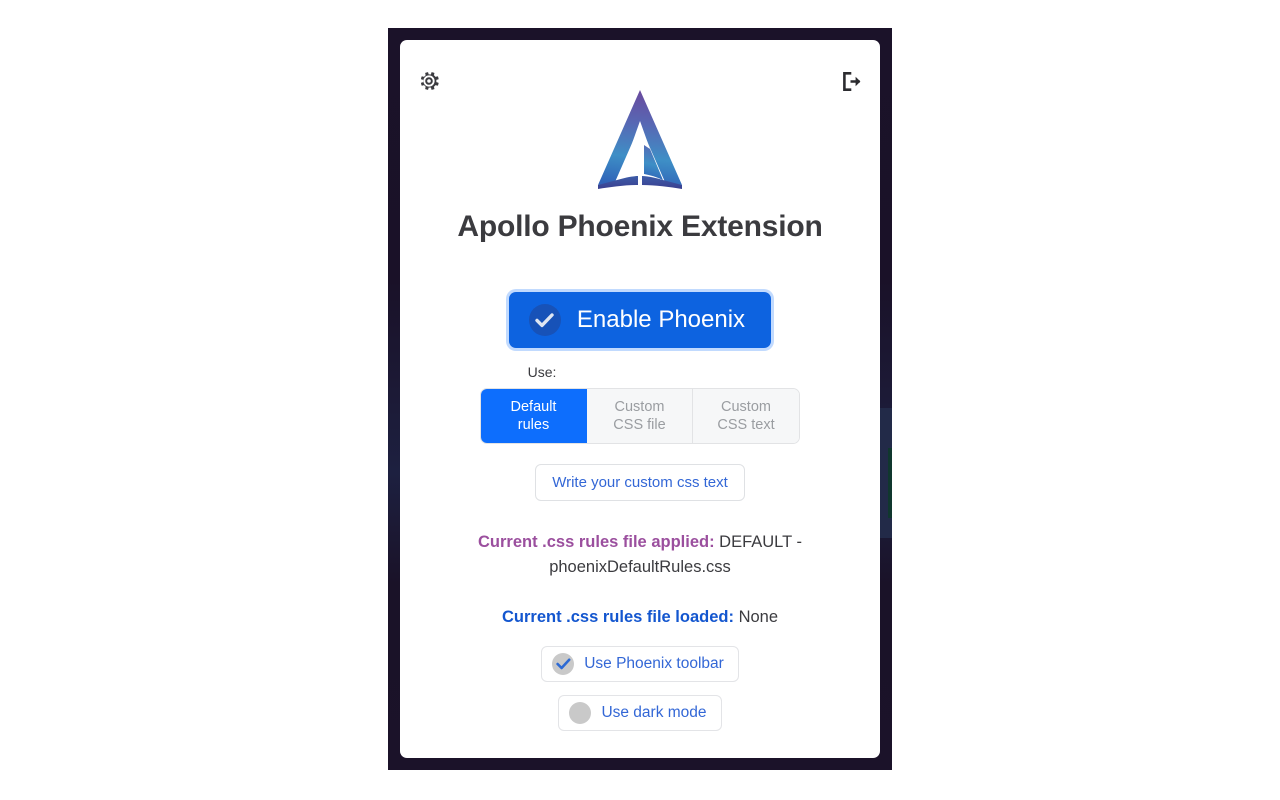 The image size is (1280, 800). I want to click on toolbar-toggle-row: Use Phoenix toolbar, so click(640, 664).